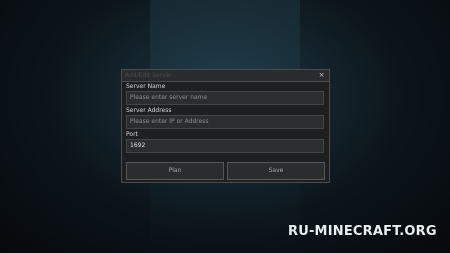 This screenshot has width=450, height=253. Describe the element at coordinates (225, 122) in the screenshot. I see `server-address-input: Please enter IP or Address` at that location.